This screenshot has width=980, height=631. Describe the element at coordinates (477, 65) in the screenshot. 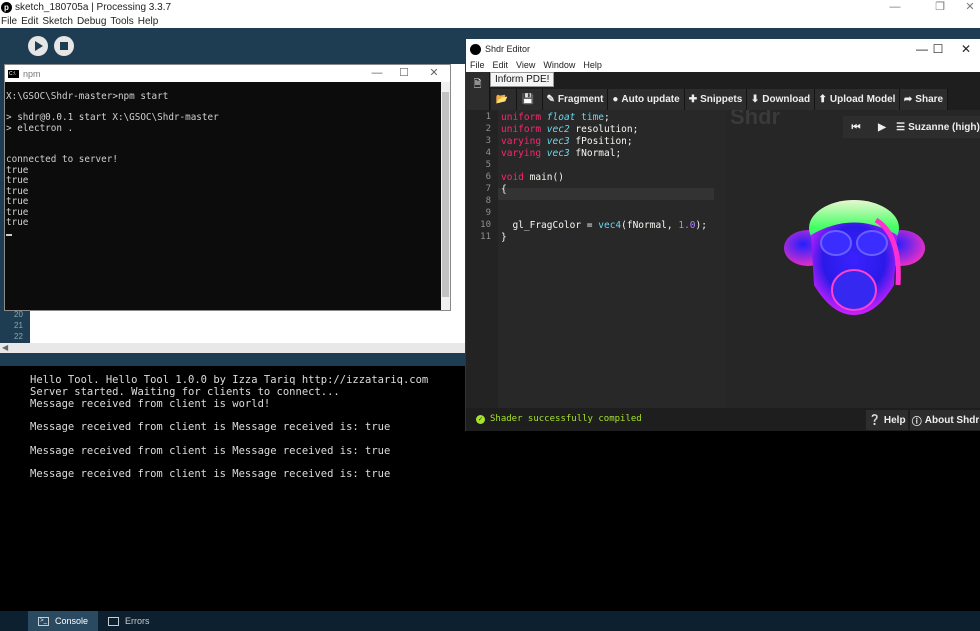

I see `shdr-menu-file: File` at that location.